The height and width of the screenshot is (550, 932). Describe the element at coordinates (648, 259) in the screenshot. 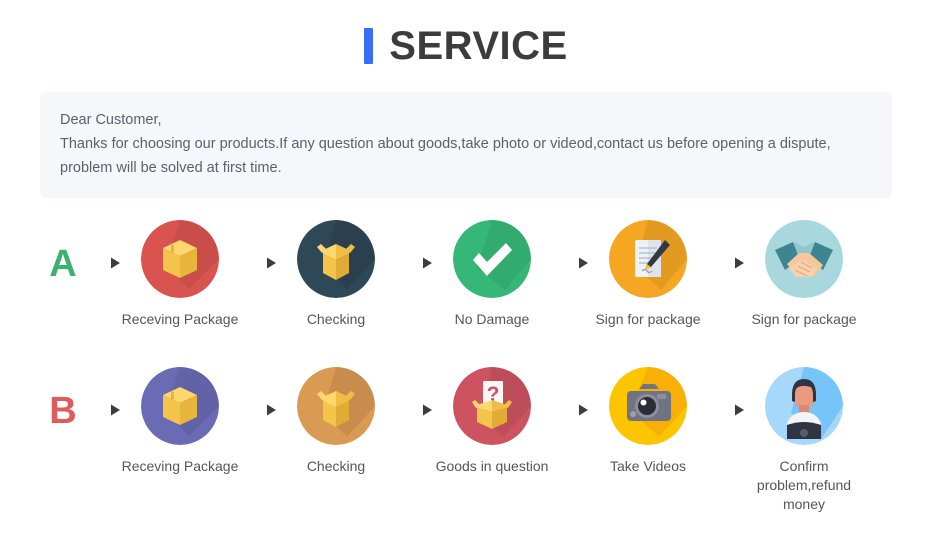

I see `sign-document-icon` at that location.